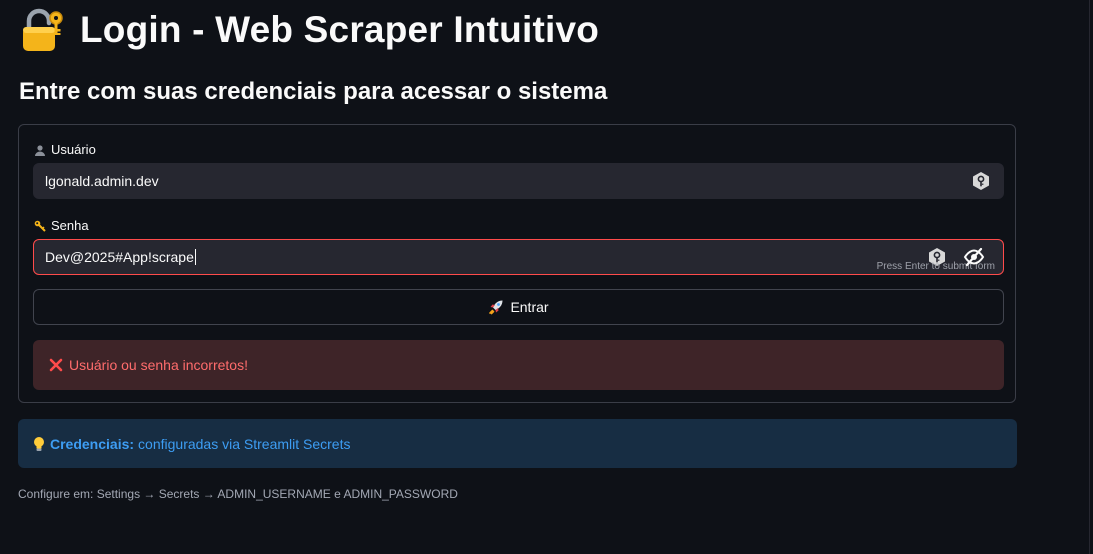 The image size is (1093, 554). Describe the element at coordinates (92, 443) in the screenshot. I see `info-strong: Credenciais:` at that location.